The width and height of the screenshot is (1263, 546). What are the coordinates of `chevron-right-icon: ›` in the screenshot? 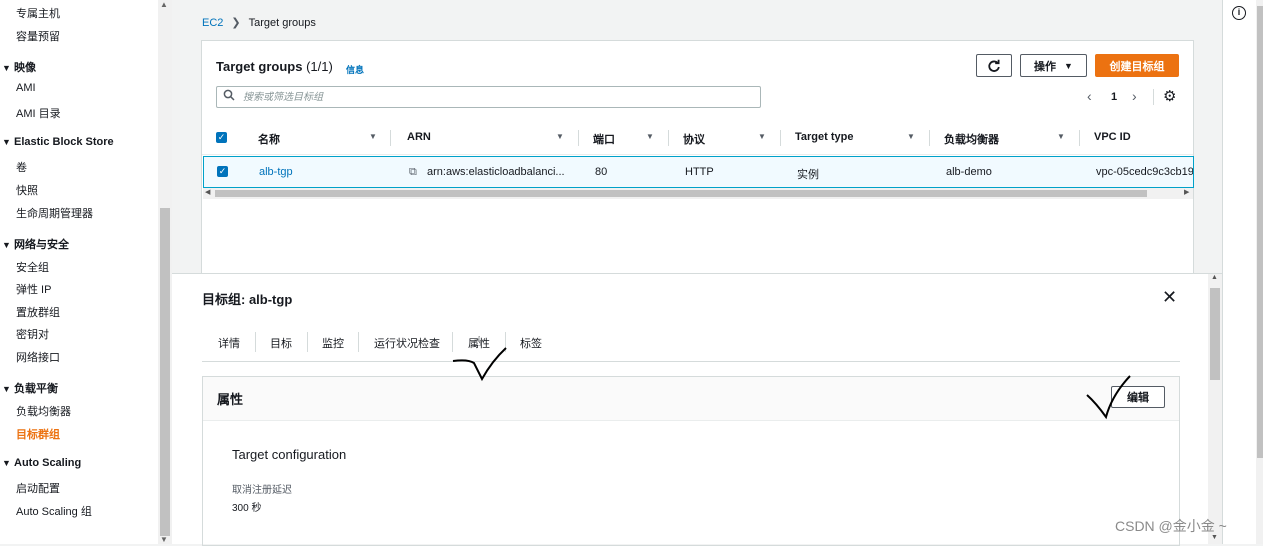 It's located at (1134, 96).